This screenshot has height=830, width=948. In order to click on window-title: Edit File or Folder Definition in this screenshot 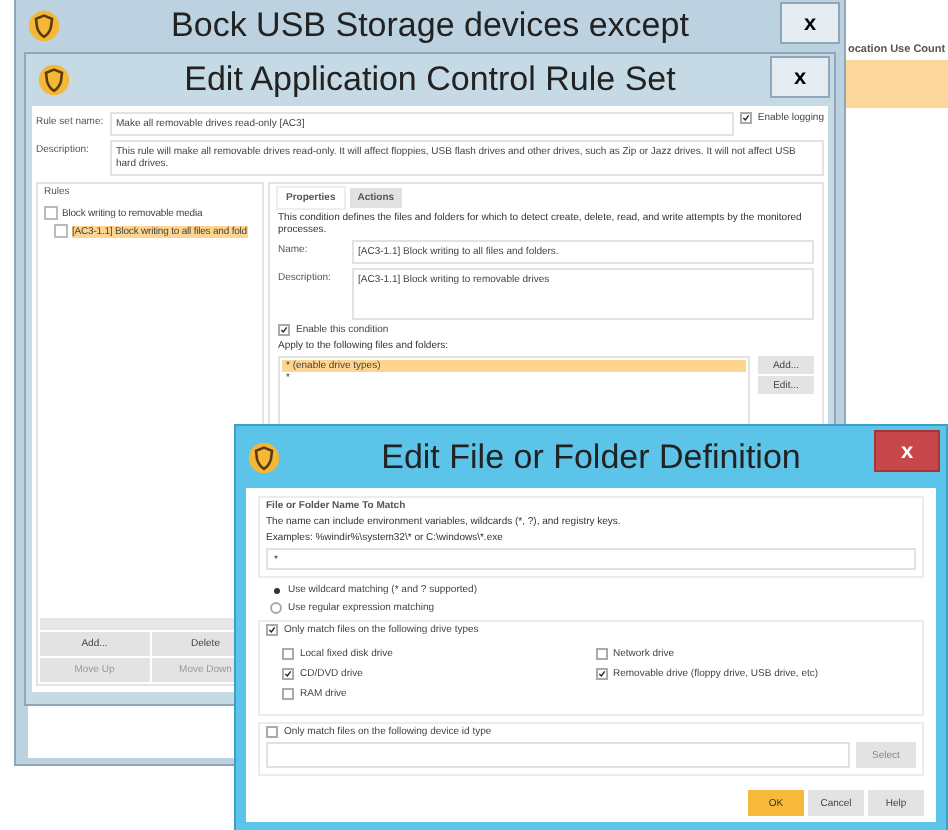, I will do `click(591, 457)`.